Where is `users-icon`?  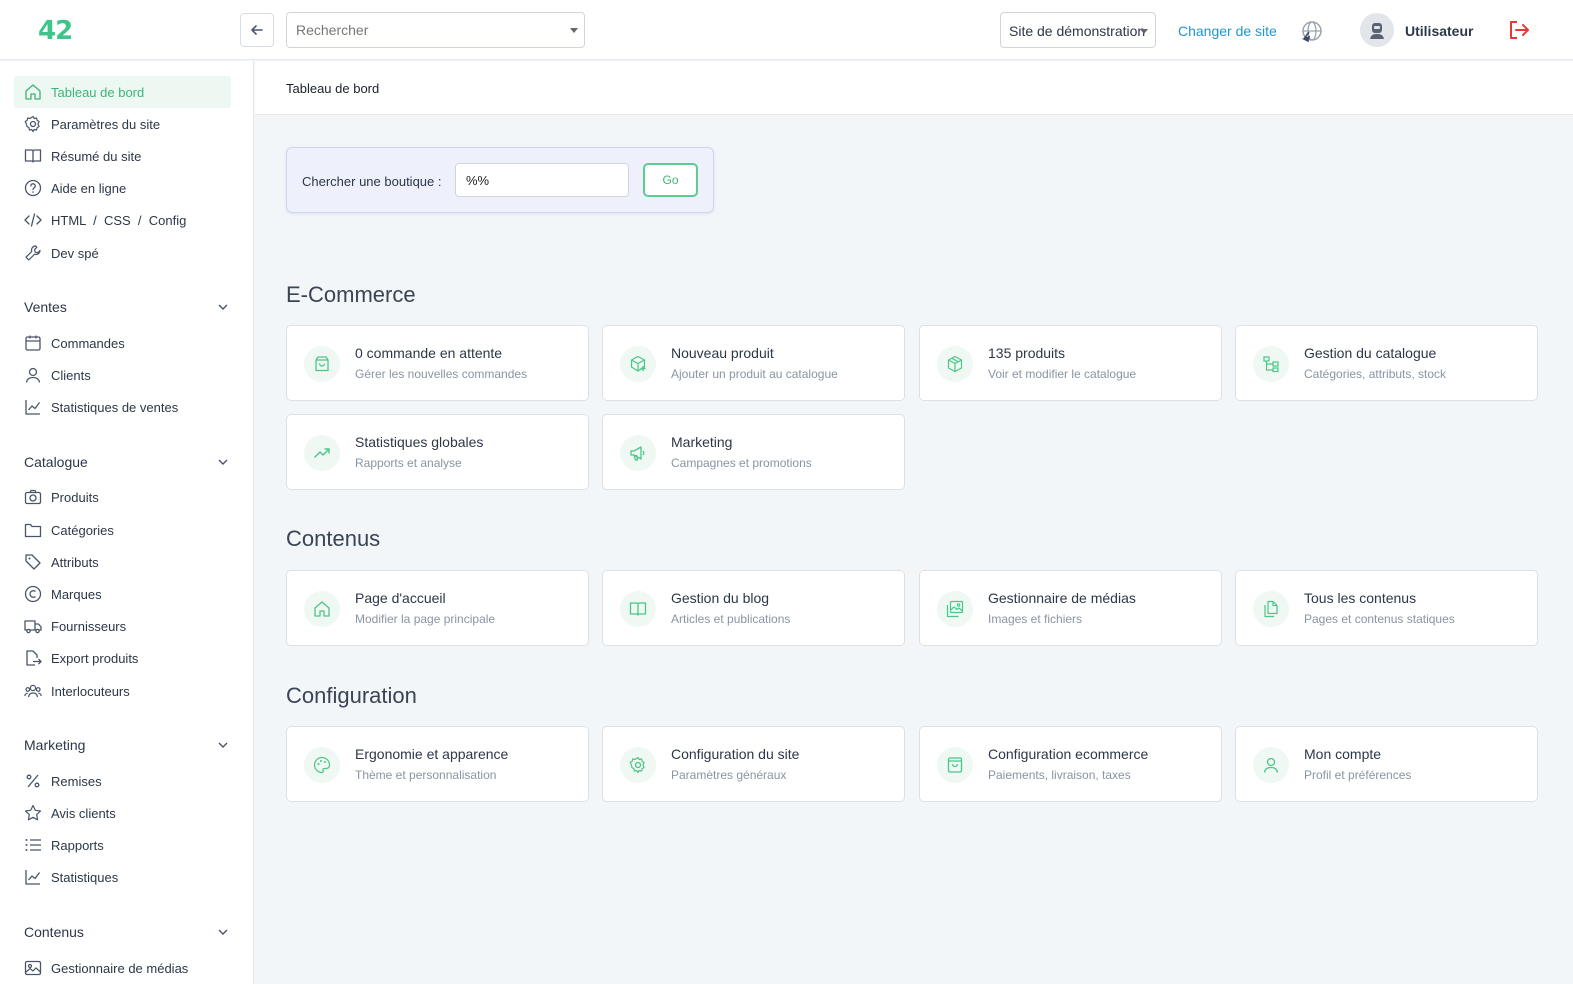 users-icon is located at coordinates (33, 691).